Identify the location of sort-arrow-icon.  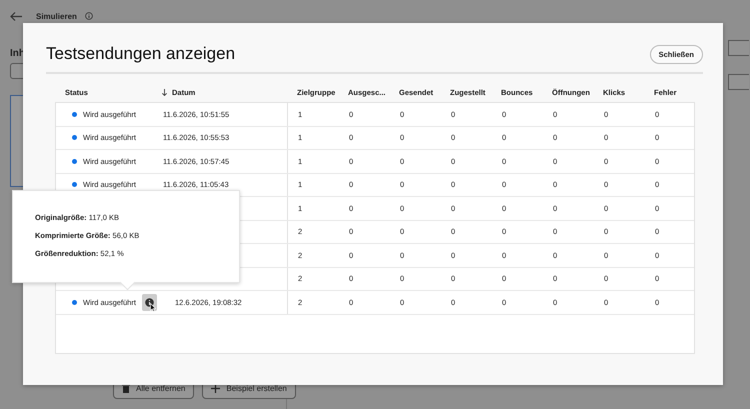
(164, 92).